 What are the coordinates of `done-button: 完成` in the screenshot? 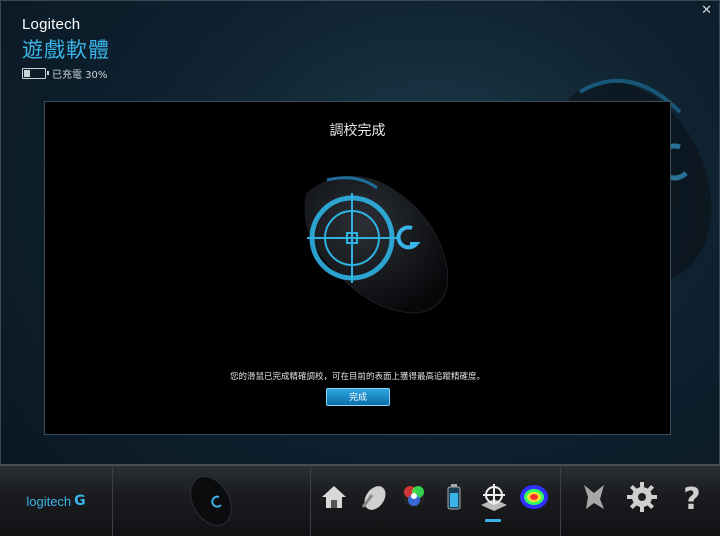 It's located at (358, 397).